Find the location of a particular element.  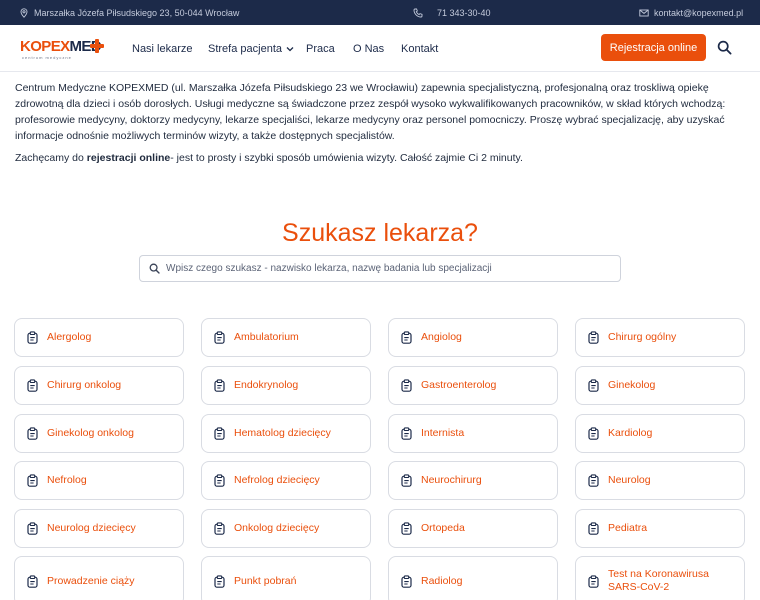

specialization-label: Gastroenterolog is located at coordinates (459, 385).